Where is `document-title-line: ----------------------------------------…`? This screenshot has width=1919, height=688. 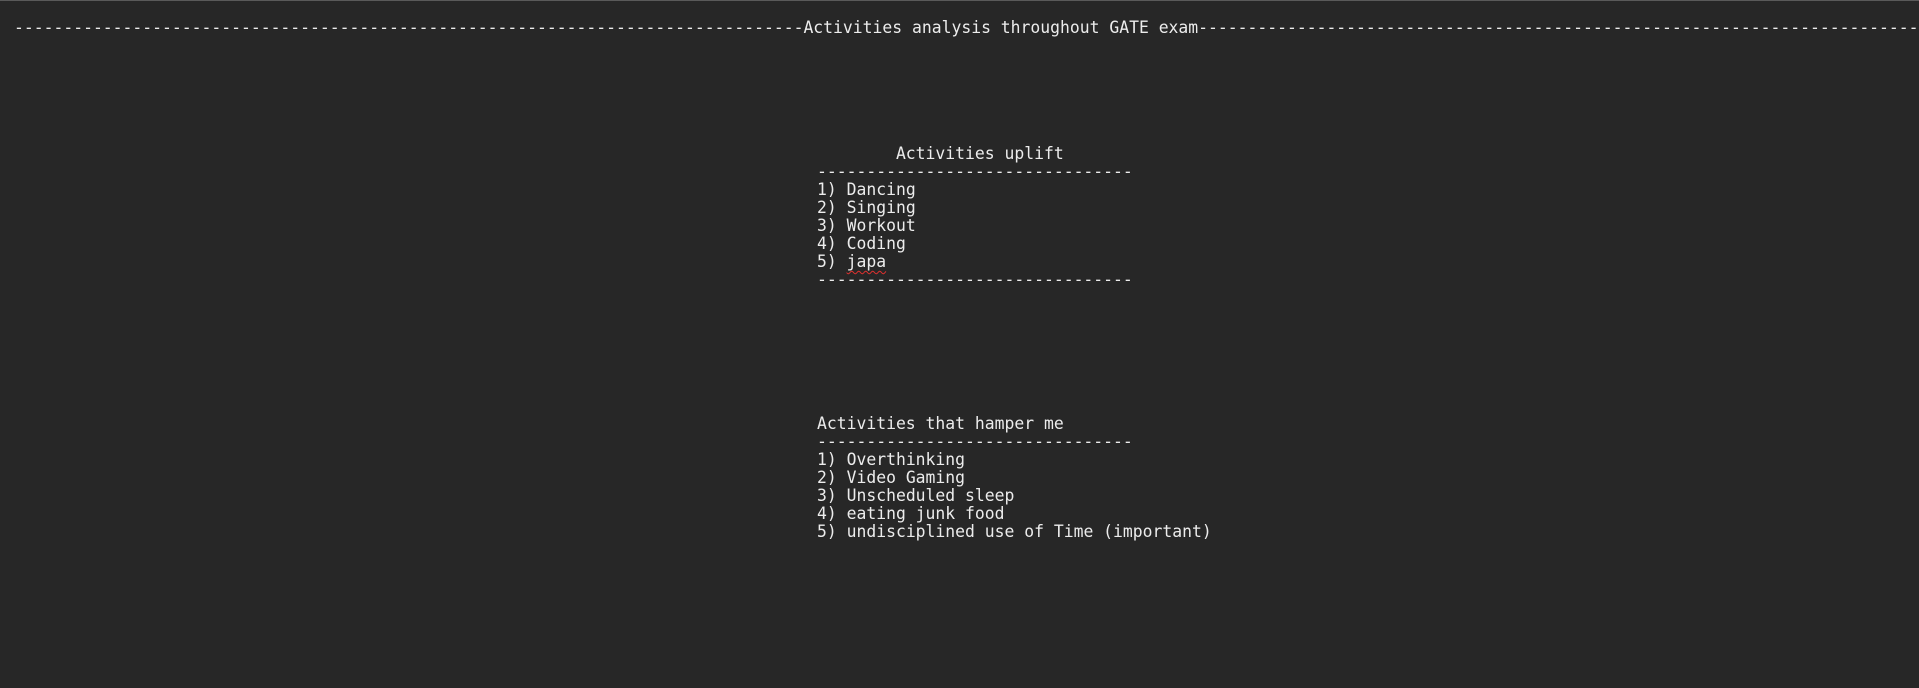 document-title-line: ----------------------------------------… is located at coordinates (966, 27).